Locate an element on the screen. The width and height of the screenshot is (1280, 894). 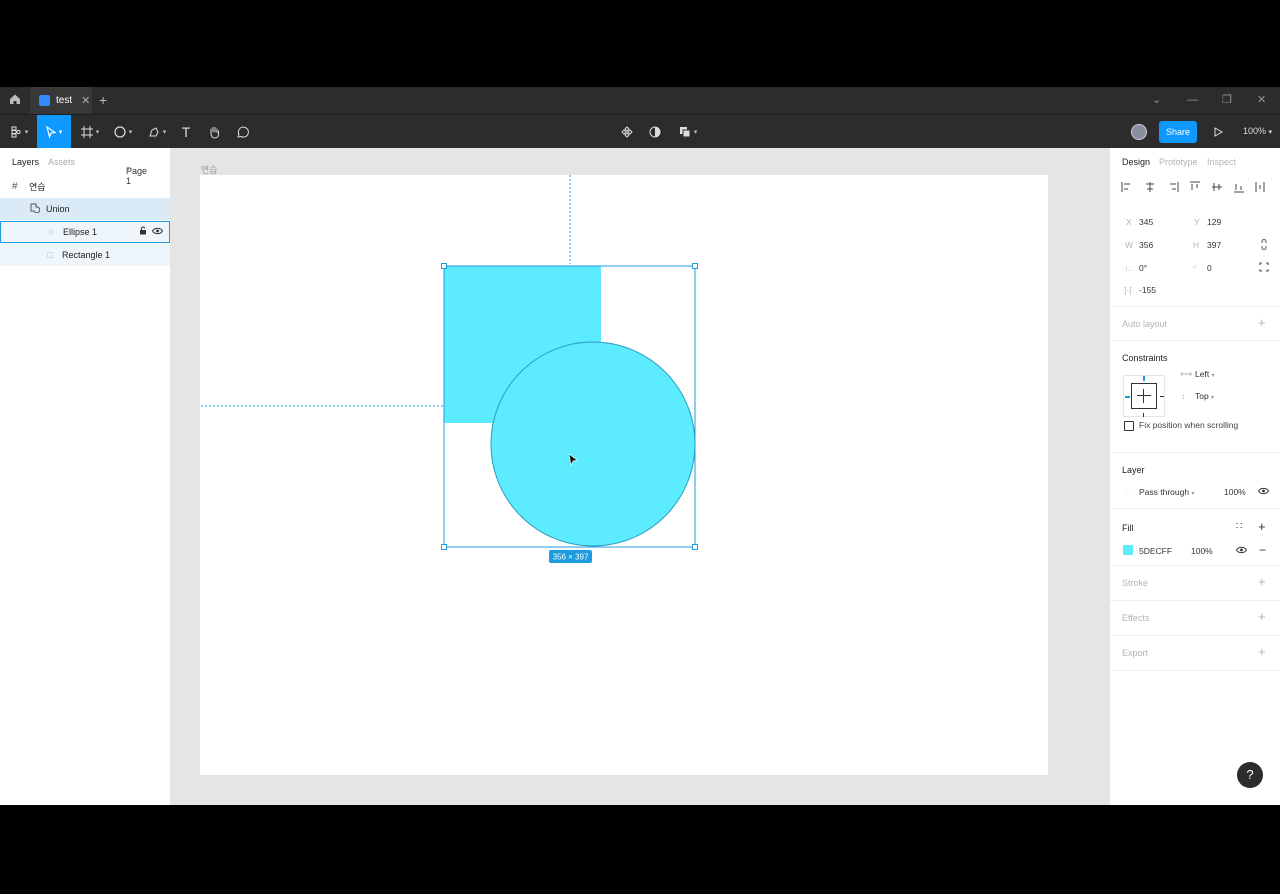
blend-mode-value: Pass through is located at coordinates (1164, 492).